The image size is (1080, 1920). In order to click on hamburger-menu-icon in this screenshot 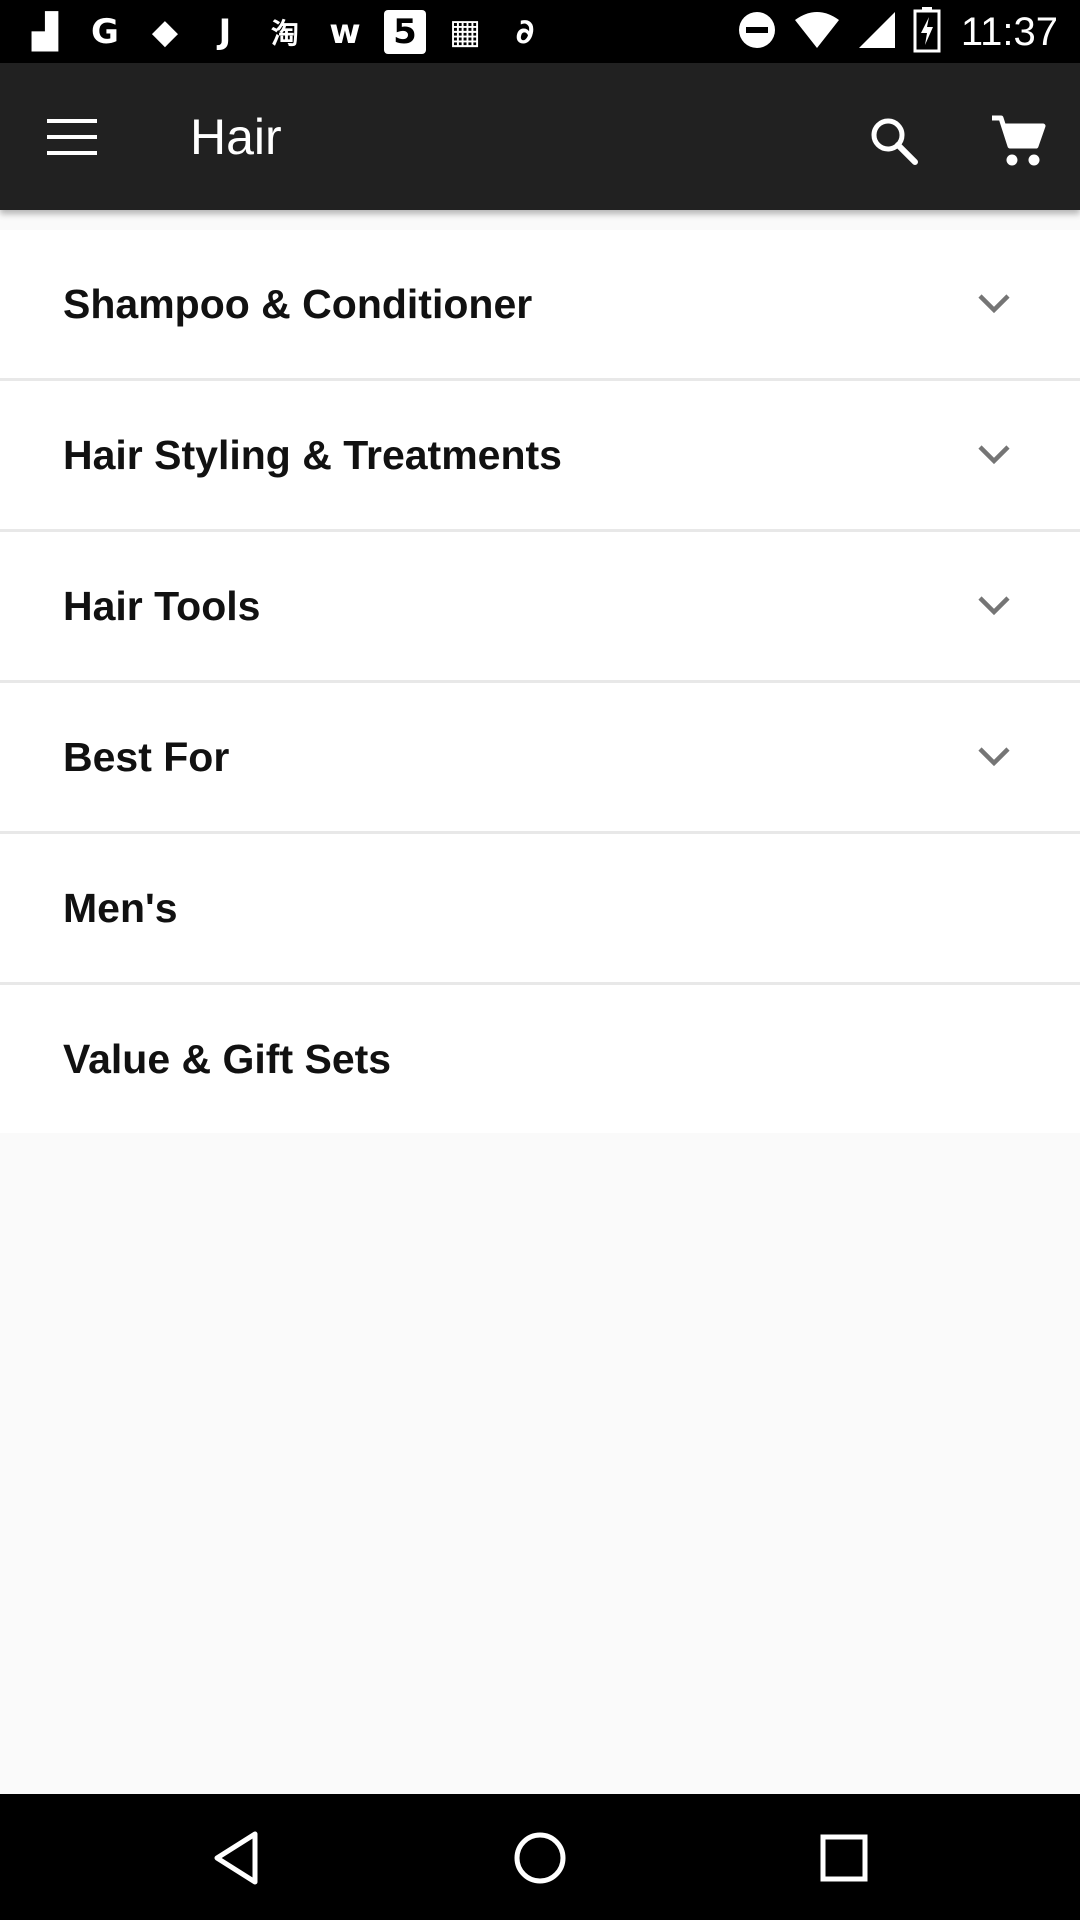, I will do `click(72, 137)`.